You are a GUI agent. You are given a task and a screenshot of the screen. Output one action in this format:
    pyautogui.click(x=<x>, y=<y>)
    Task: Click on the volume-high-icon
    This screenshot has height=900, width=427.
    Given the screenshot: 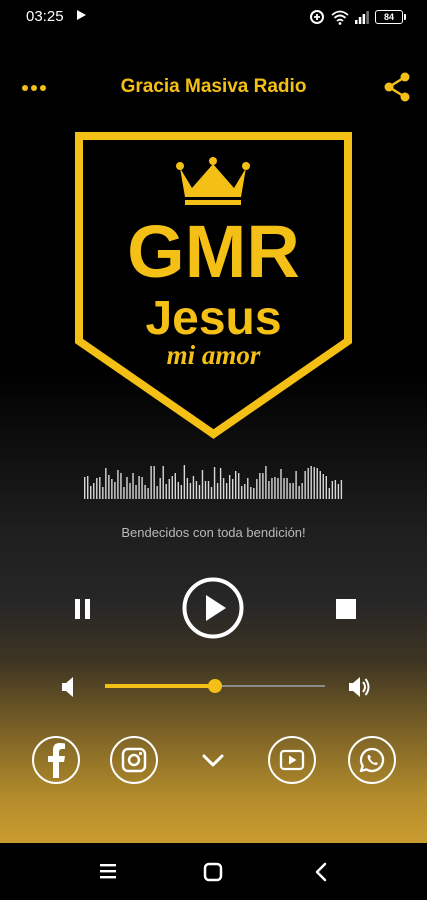 What is the action you would take?
    pyautogui.click(x=359, y=687)
    